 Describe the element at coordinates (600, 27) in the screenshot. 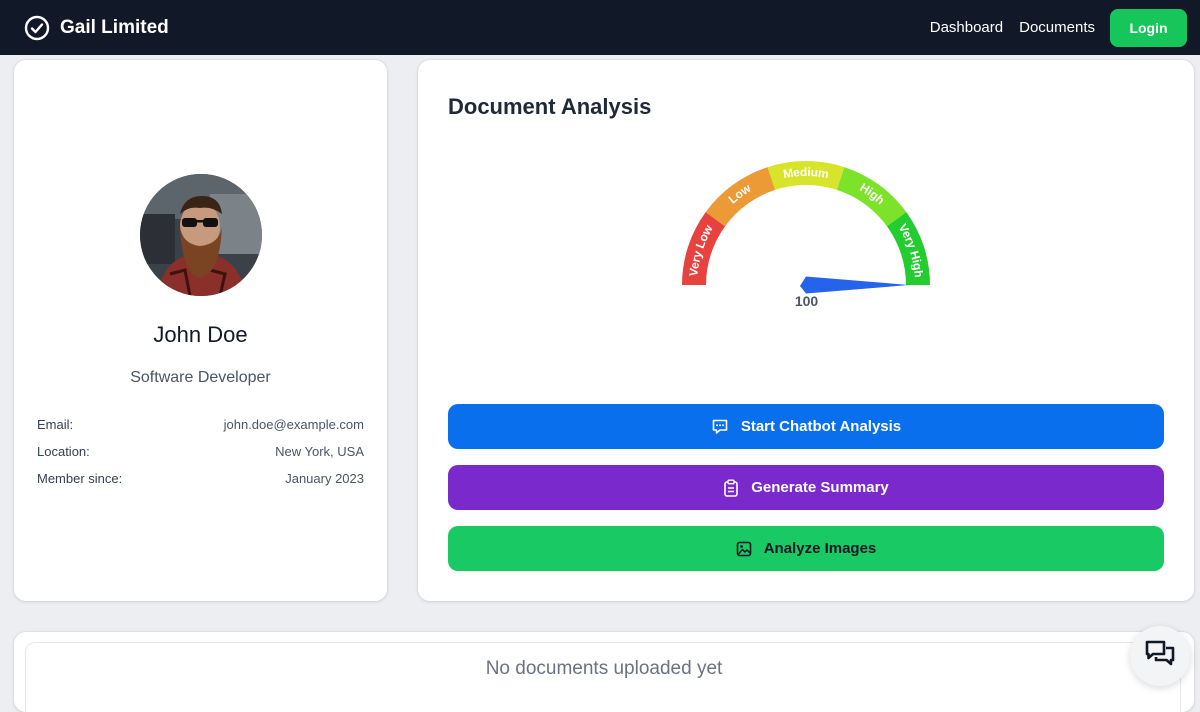

I see `navbar: Gail Limited Dashboard Documents Login` at that location.